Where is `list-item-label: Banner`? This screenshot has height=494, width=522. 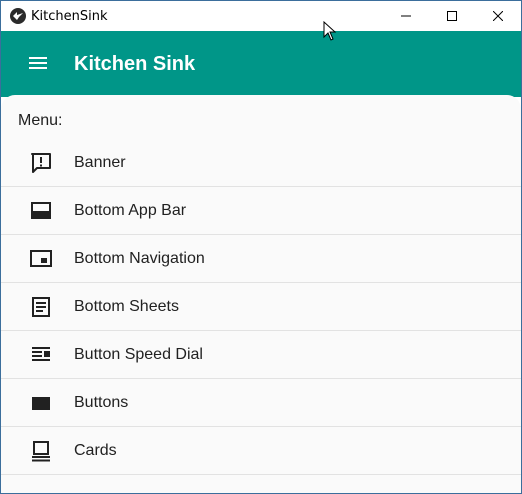
list-item-label: Banner is located at coordinates (100, 162).